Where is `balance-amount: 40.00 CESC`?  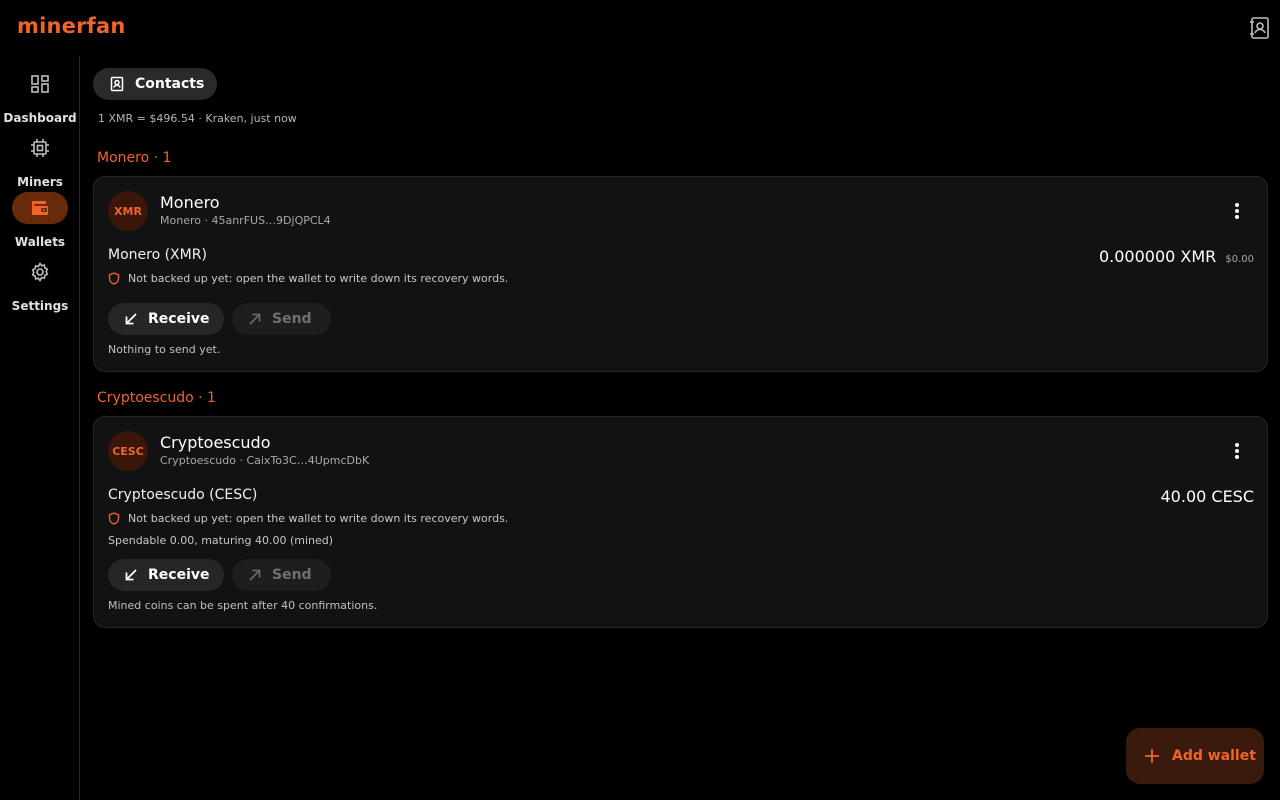
balance-amount: 40.00 CESC is located at coordinates (1207, 496).